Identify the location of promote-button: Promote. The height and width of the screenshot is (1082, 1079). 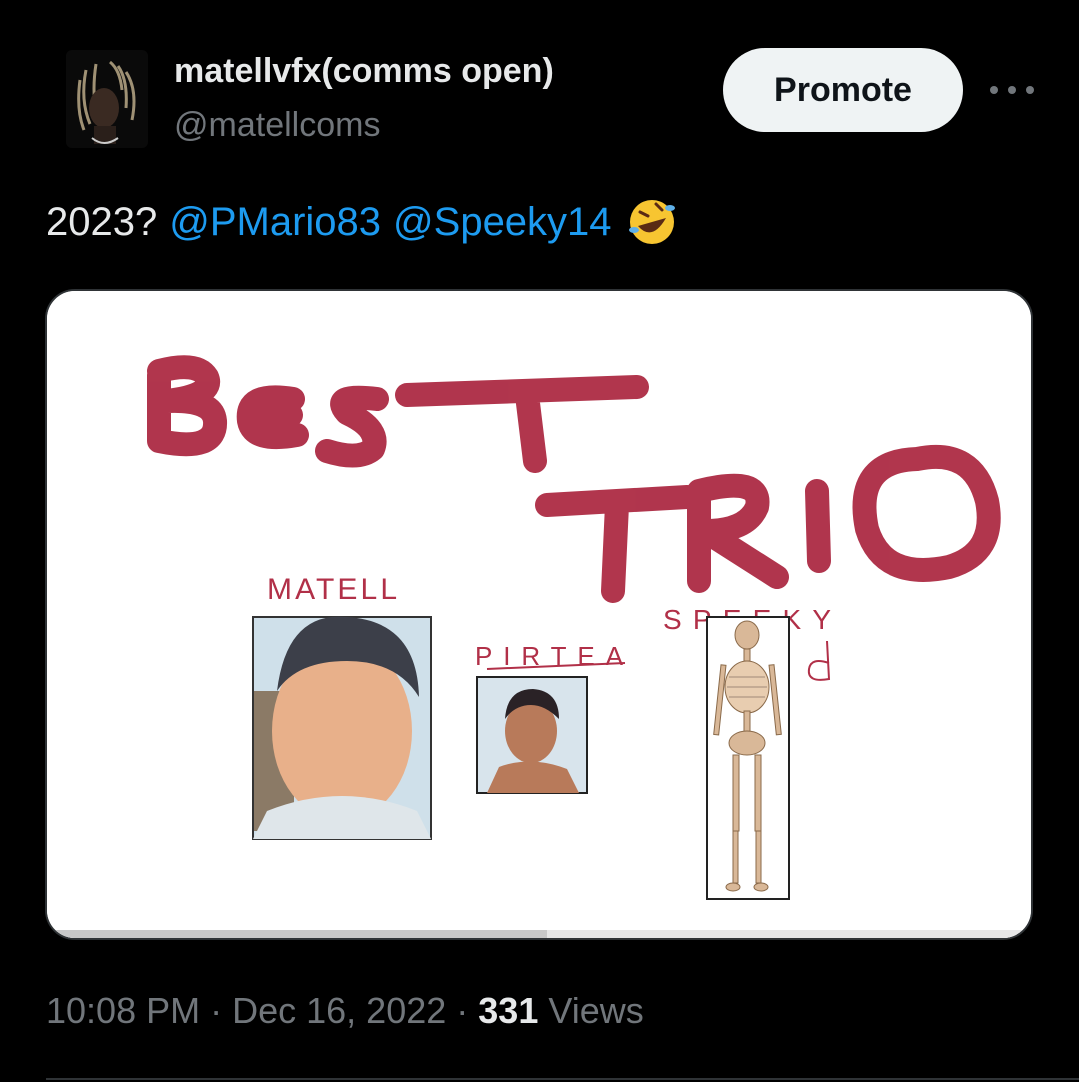
(843, 90).